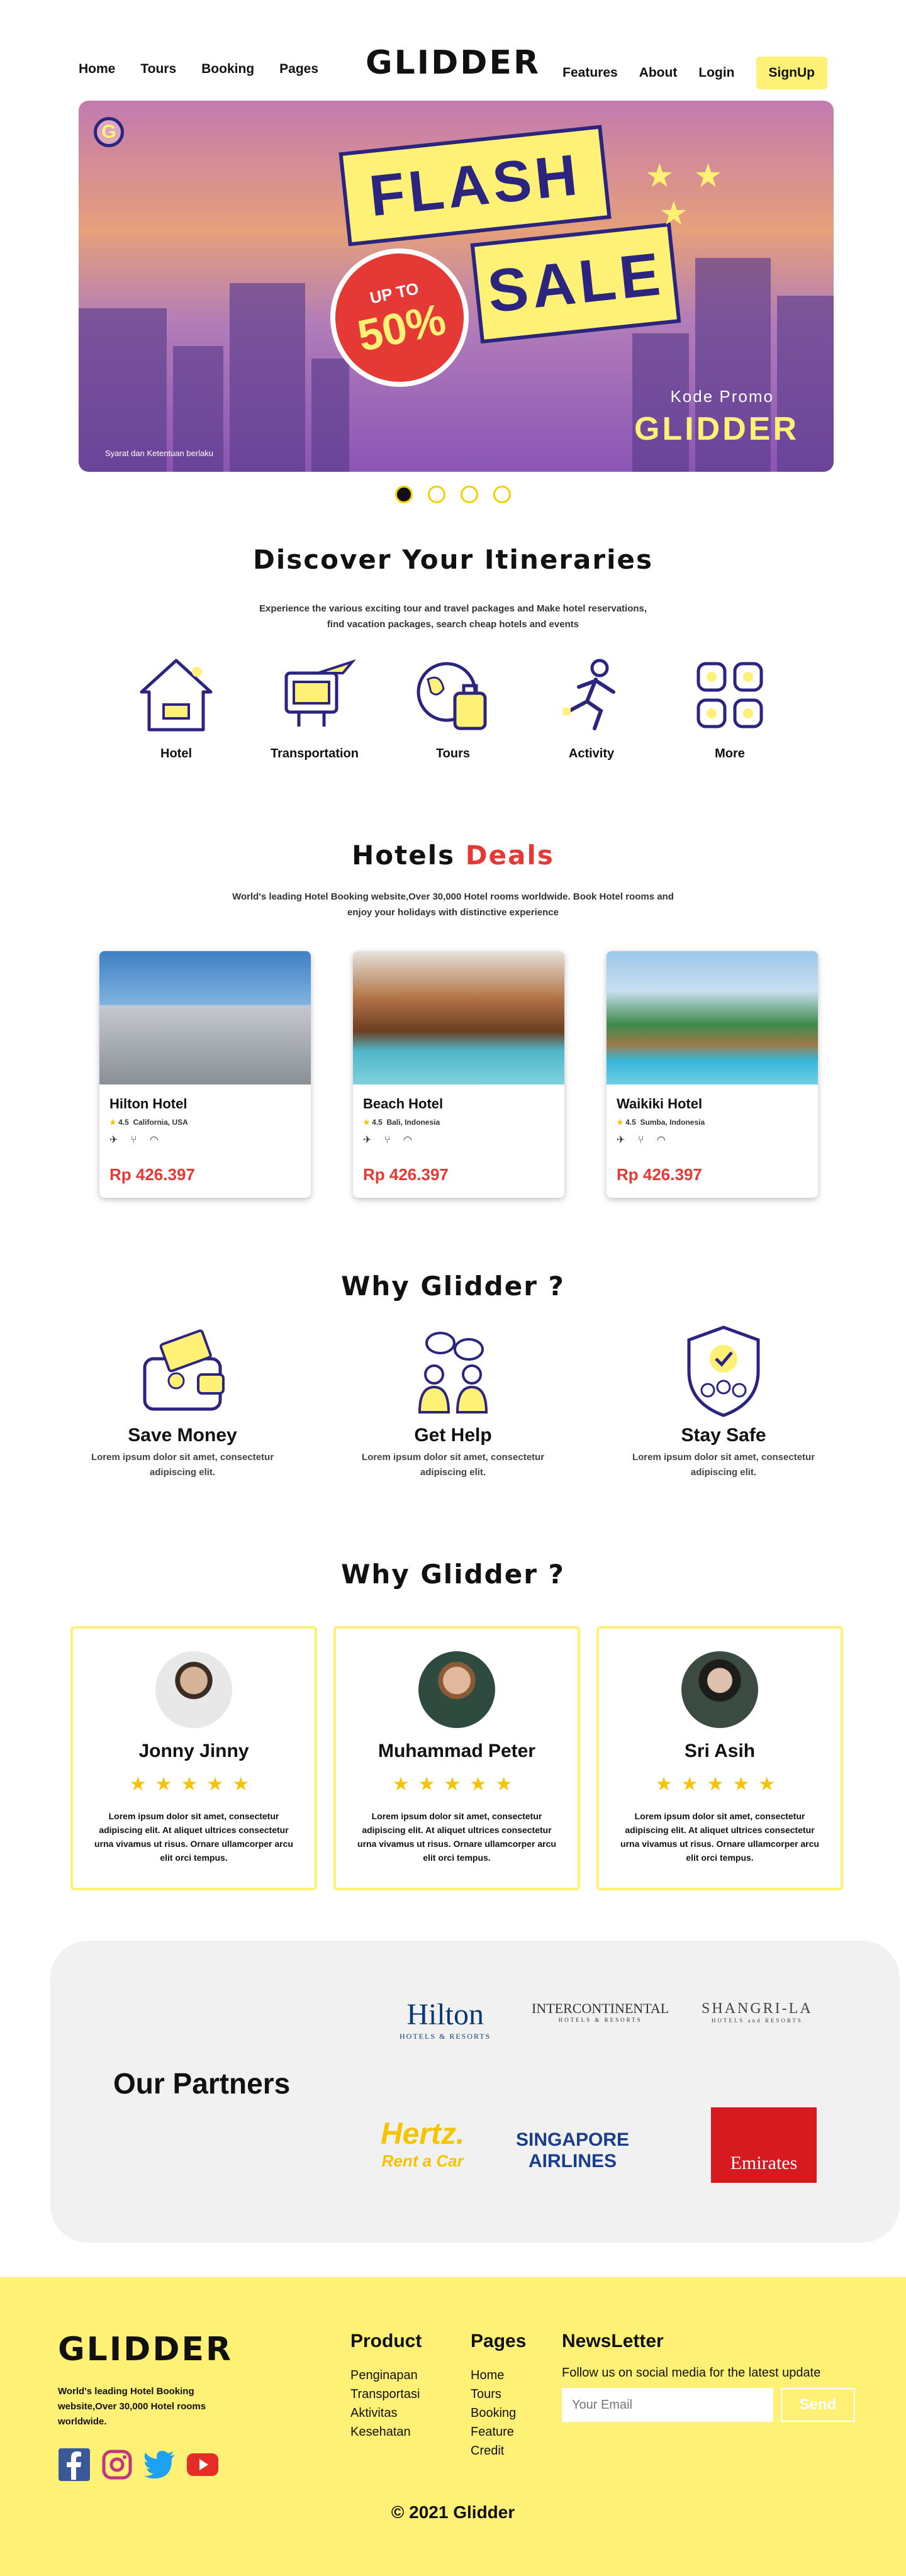  I want to click on nav-features-link: Features, so click(590, 73).